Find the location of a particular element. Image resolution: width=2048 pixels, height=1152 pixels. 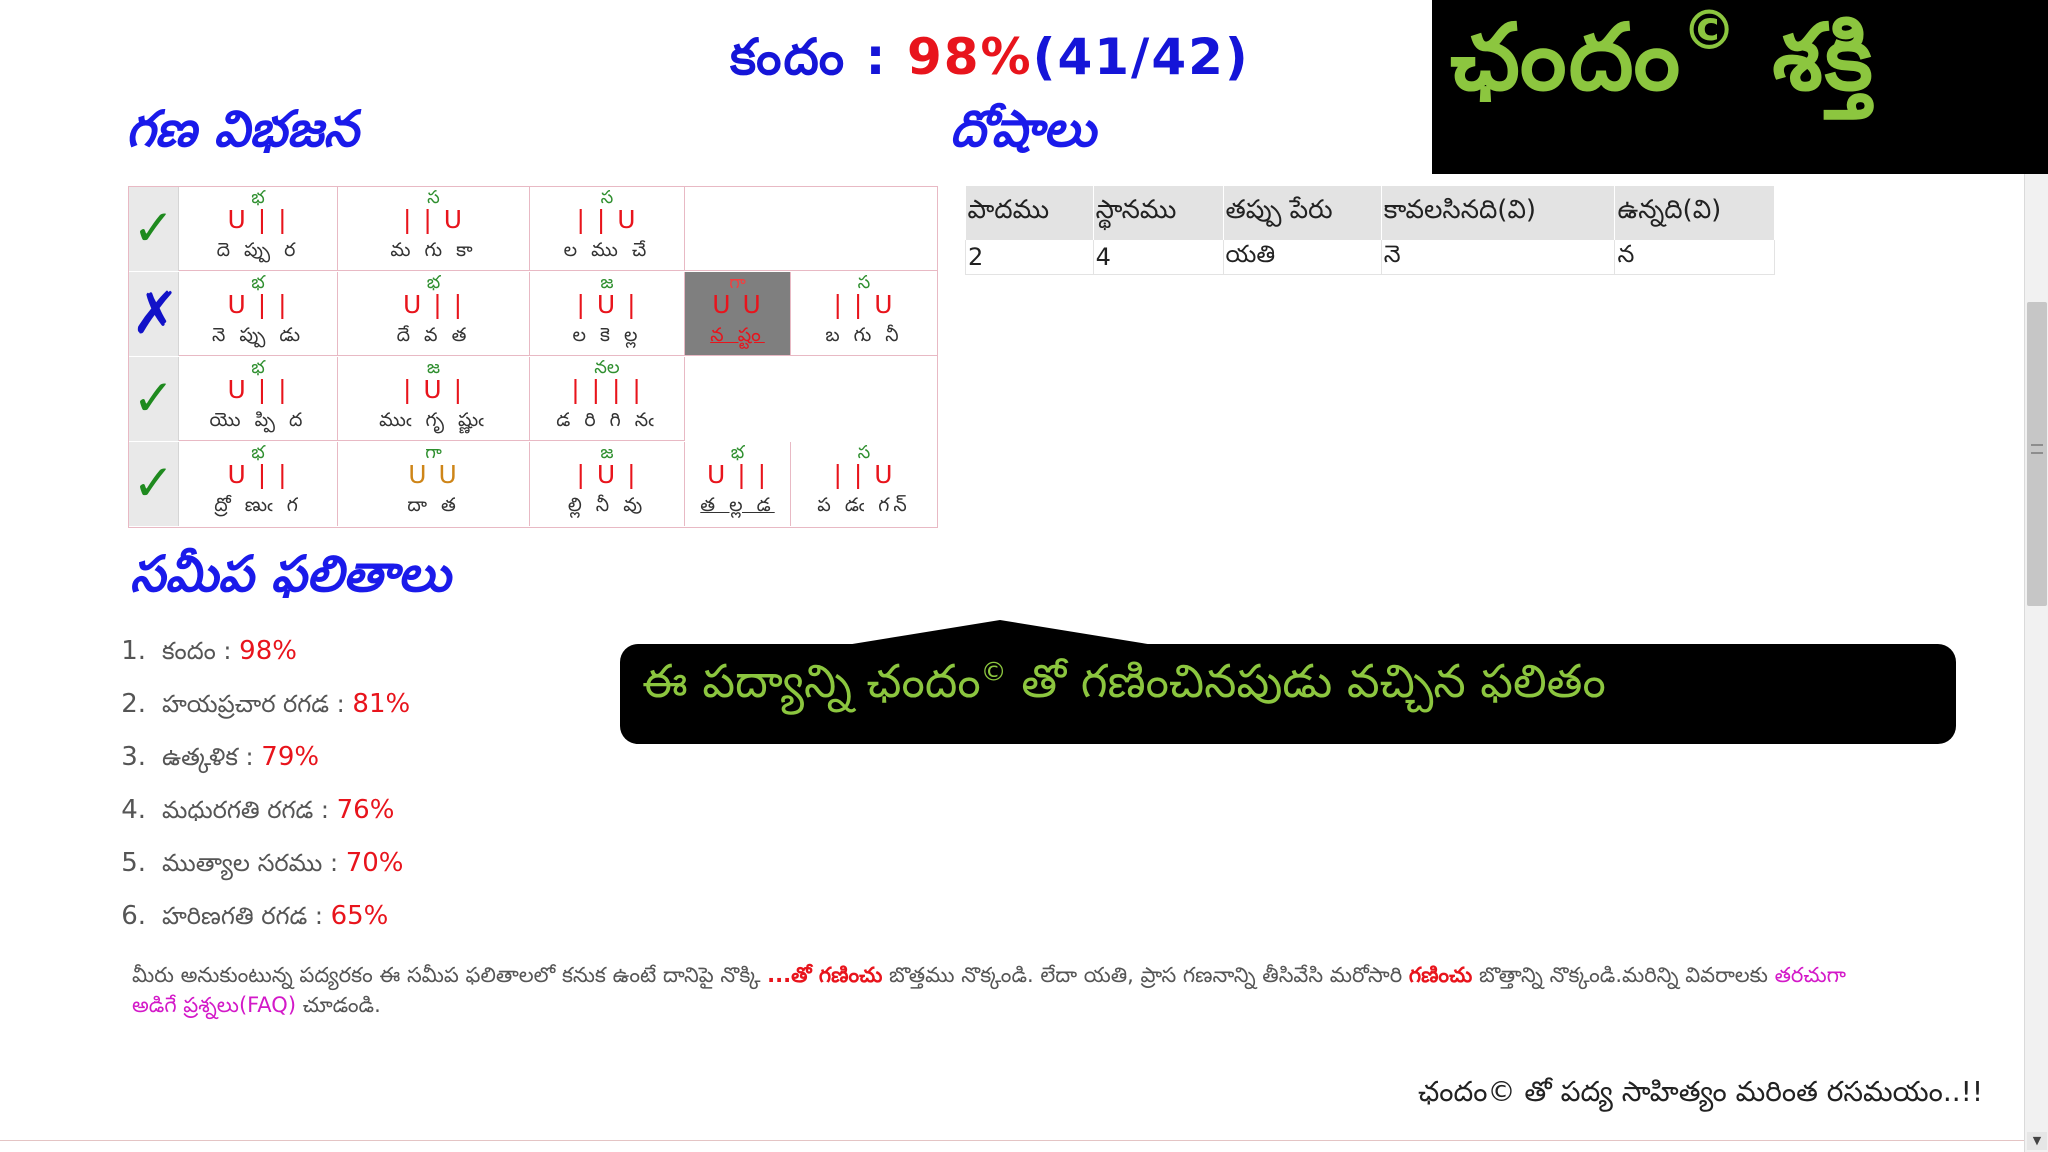

result-summary: కందం : 98%(41/42) is located at coordinates (990, 63).